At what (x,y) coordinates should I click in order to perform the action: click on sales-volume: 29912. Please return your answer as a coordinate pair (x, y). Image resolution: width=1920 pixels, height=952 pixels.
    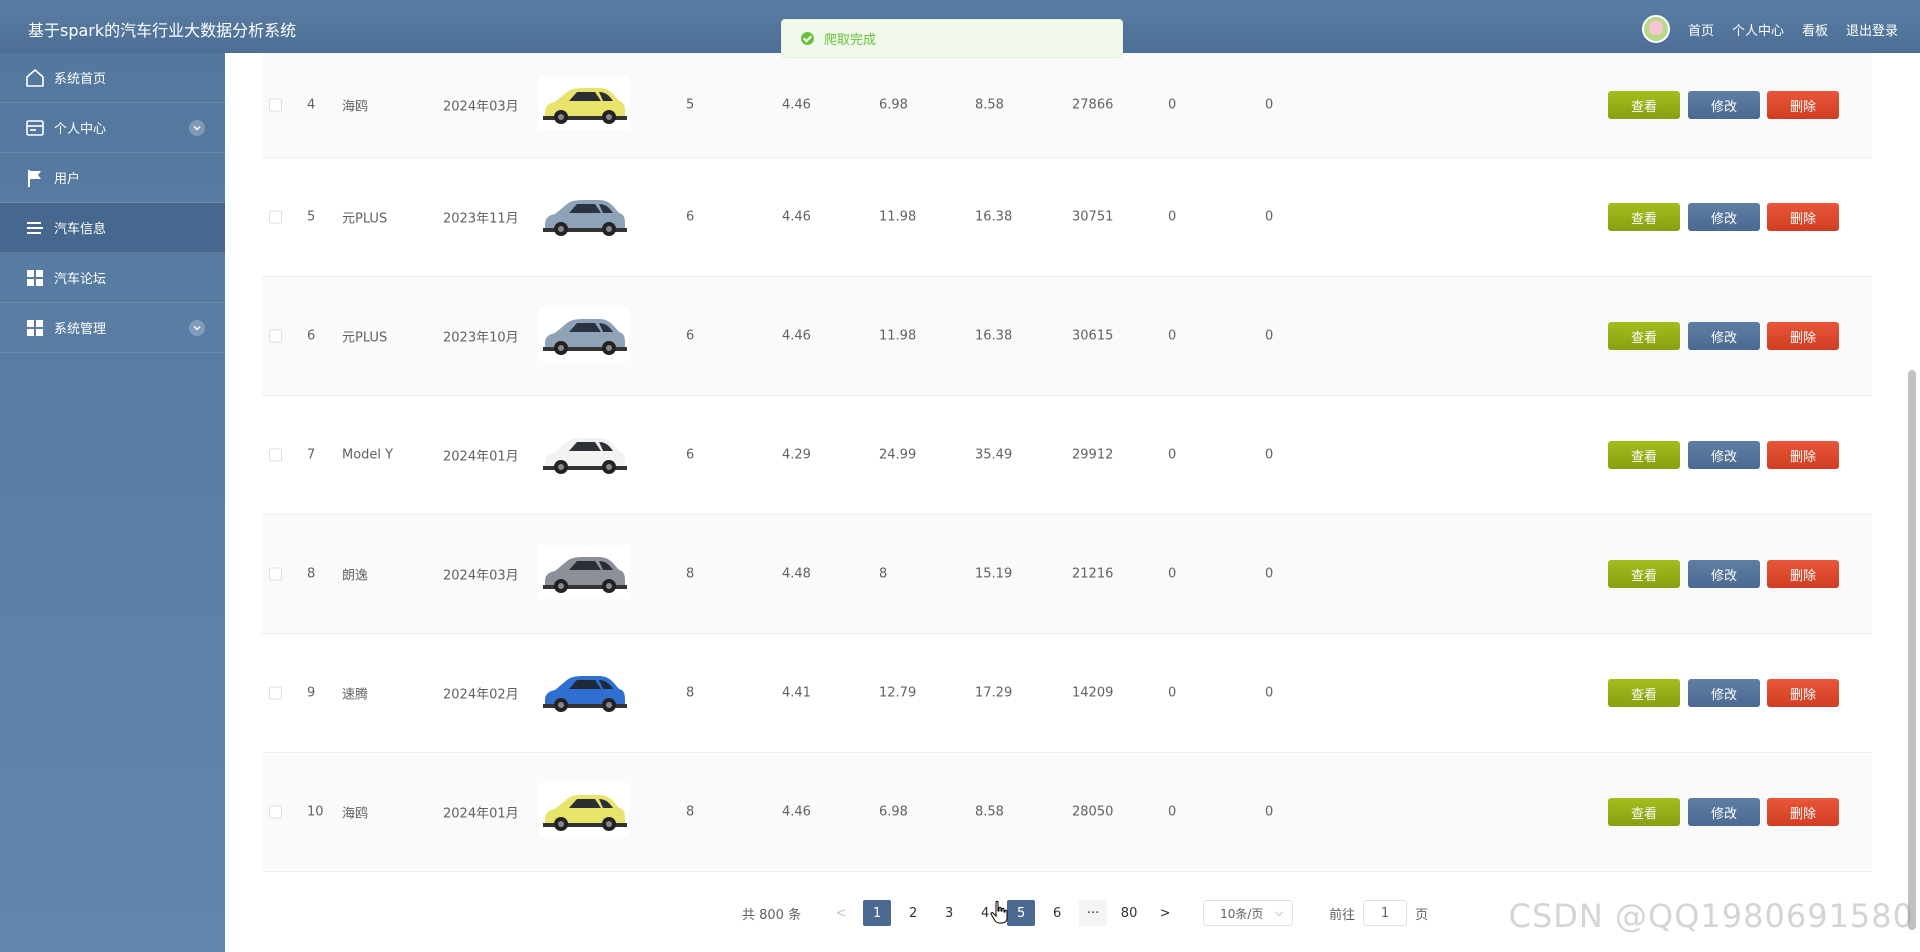
    Looking at the image, I should click on (1093, 455).